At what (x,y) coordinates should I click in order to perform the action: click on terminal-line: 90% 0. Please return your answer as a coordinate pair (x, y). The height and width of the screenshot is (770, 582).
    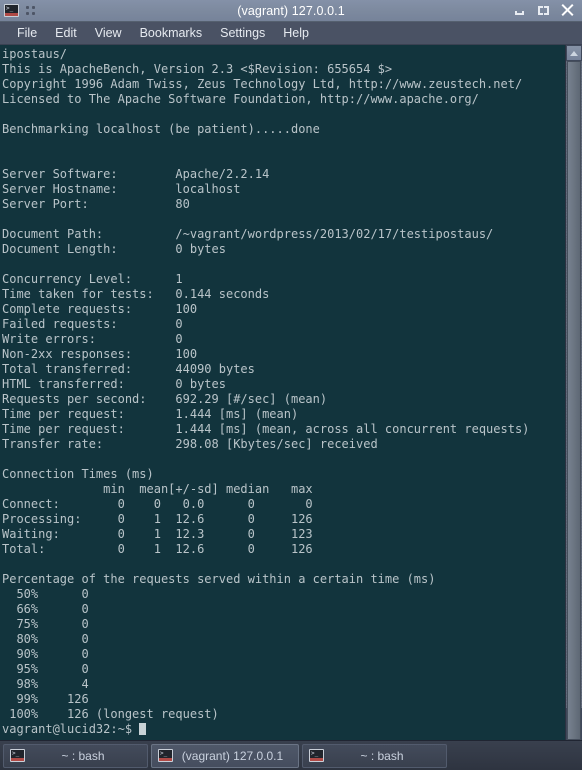
    Looking at the image, I should click on (45, 654).